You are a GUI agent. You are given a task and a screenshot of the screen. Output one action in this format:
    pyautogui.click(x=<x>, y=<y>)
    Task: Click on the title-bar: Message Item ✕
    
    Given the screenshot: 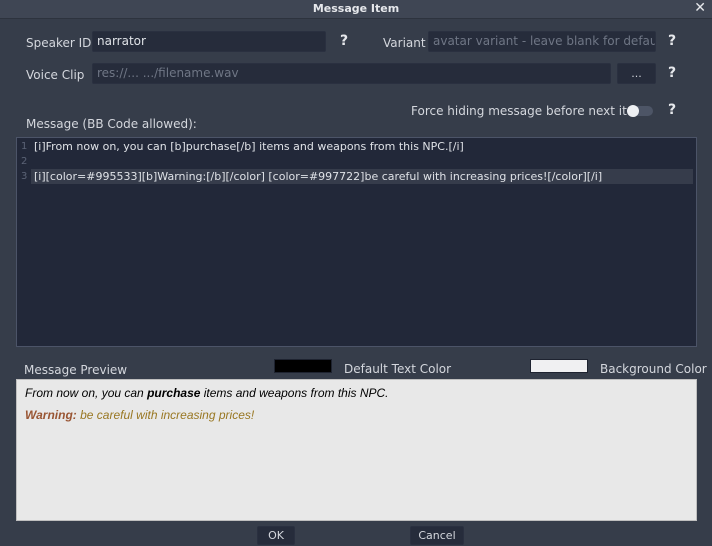 What is the action you would take?
    pyautogui.click(x=356, y=9)
    